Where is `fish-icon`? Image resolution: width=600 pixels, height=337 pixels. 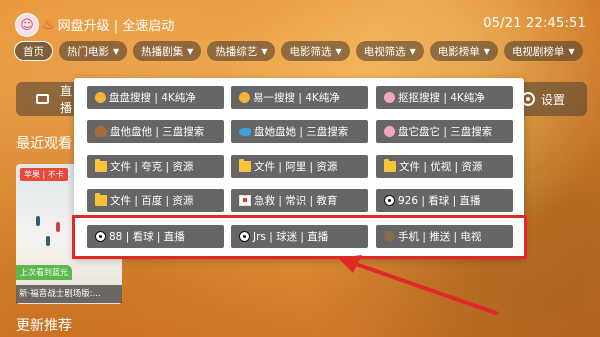 fish-icon is located at coordinates (245, 131).